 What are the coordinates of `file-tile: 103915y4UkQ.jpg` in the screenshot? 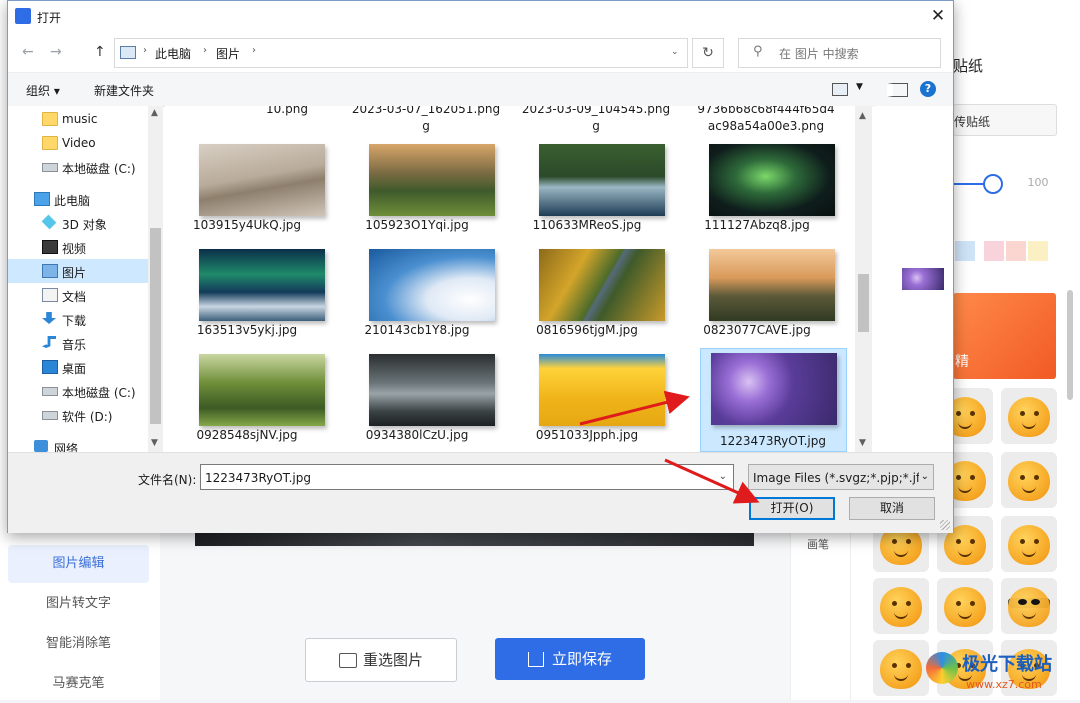 It's located at (250, 186).